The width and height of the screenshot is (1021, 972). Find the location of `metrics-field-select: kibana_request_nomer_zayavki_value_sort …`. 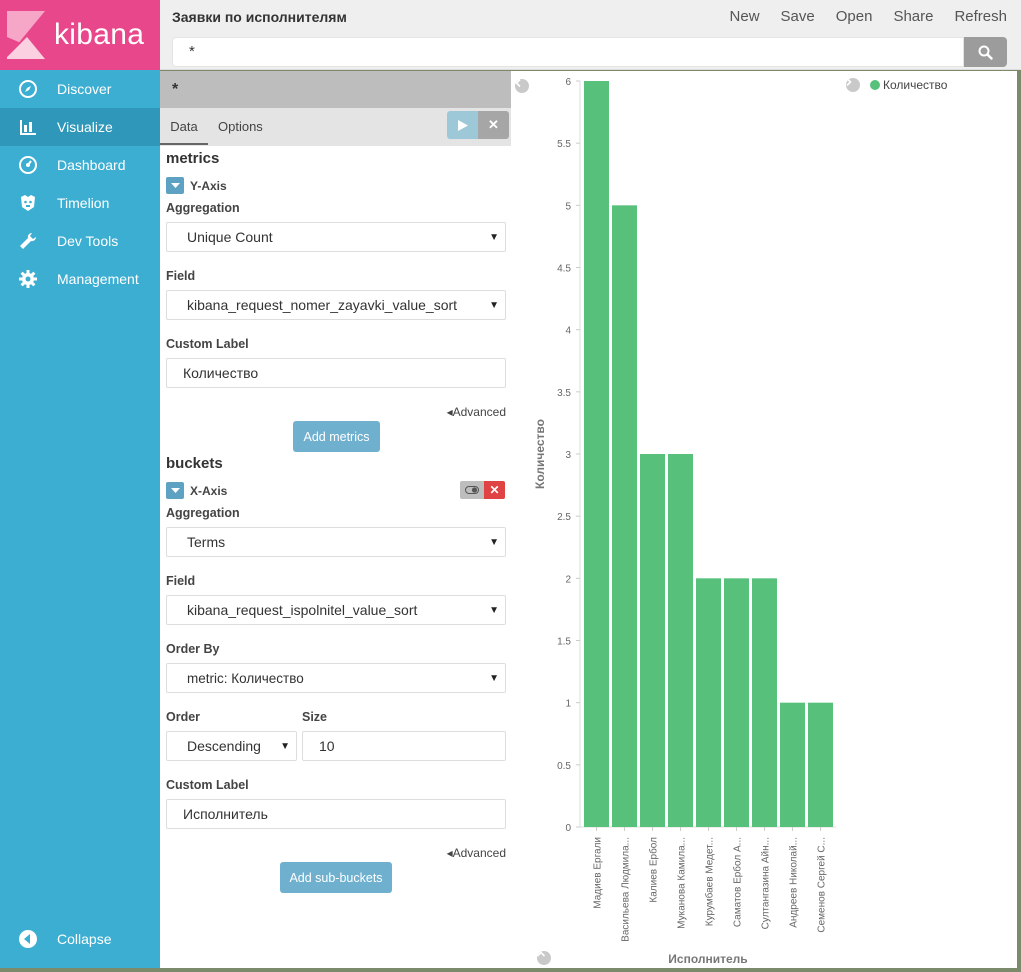

metrics-field-select: kibana_request_nomer_zayavki_value_sort … is located at coordinates (336, 305).